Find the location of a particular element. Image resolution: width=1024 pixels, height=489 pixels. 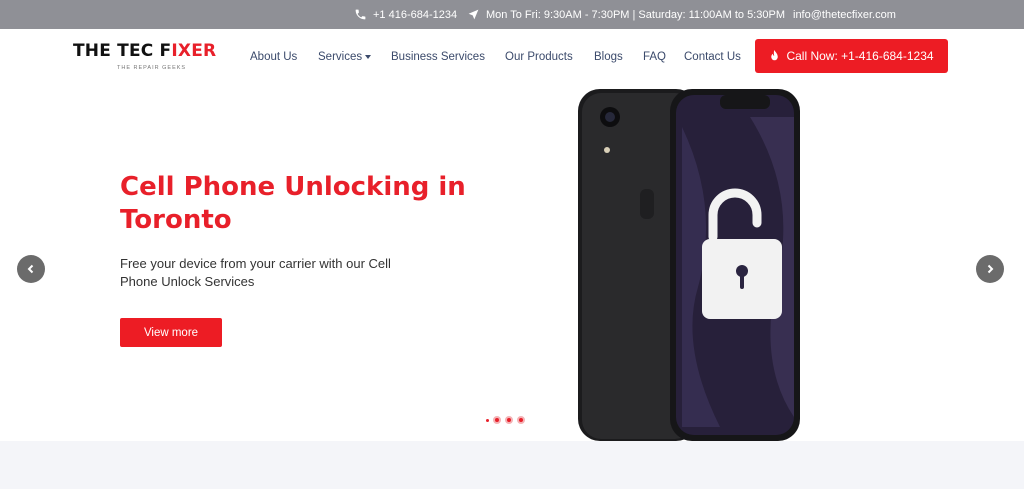

slider-prev-button is located at coordinates (31, 269).